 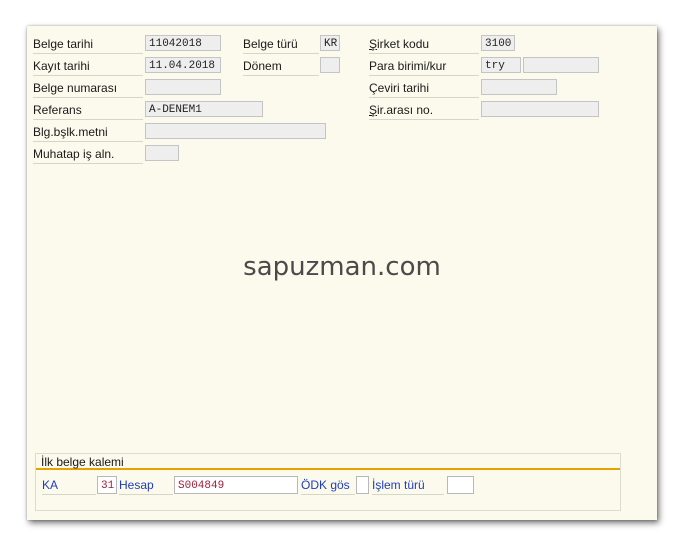 I want to click on belge-tarihi-field: 11042018, so click(x=183, y=43).